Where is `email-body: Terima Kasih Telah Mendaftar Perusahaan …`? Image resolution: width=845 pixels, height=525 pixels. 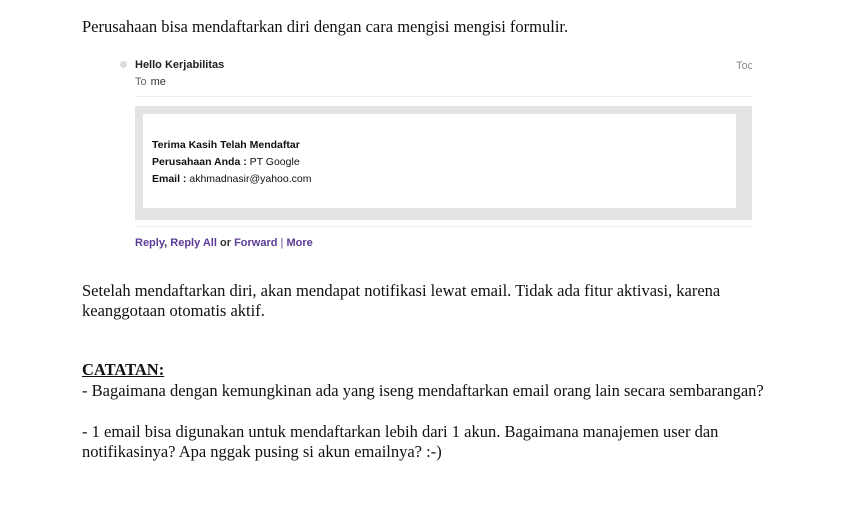
email-body: Terima Kasih Telah Mendaftar Perusahaan … is located at coordinates (439, 161).